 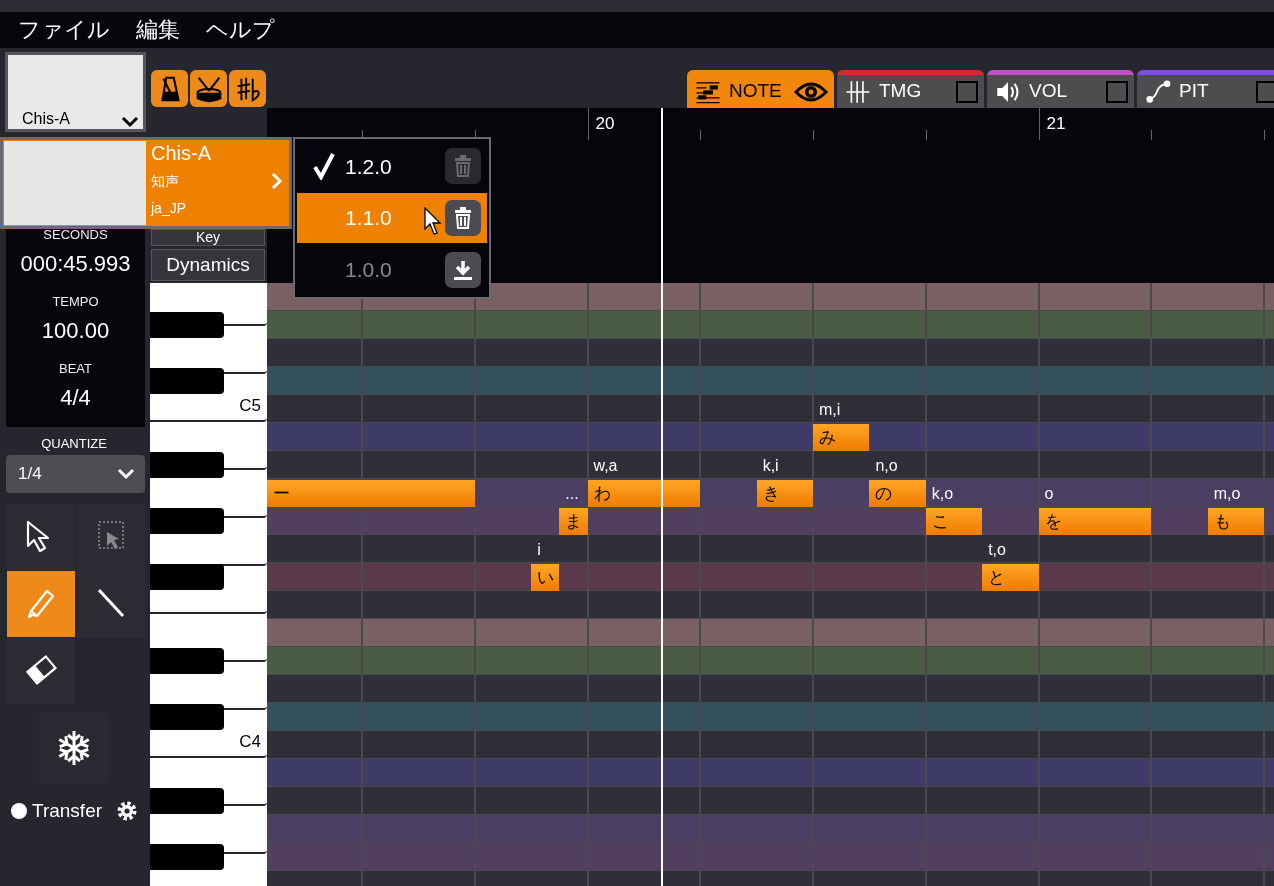 I want to click on phoneme-label: i, so click(x=539, y=550).